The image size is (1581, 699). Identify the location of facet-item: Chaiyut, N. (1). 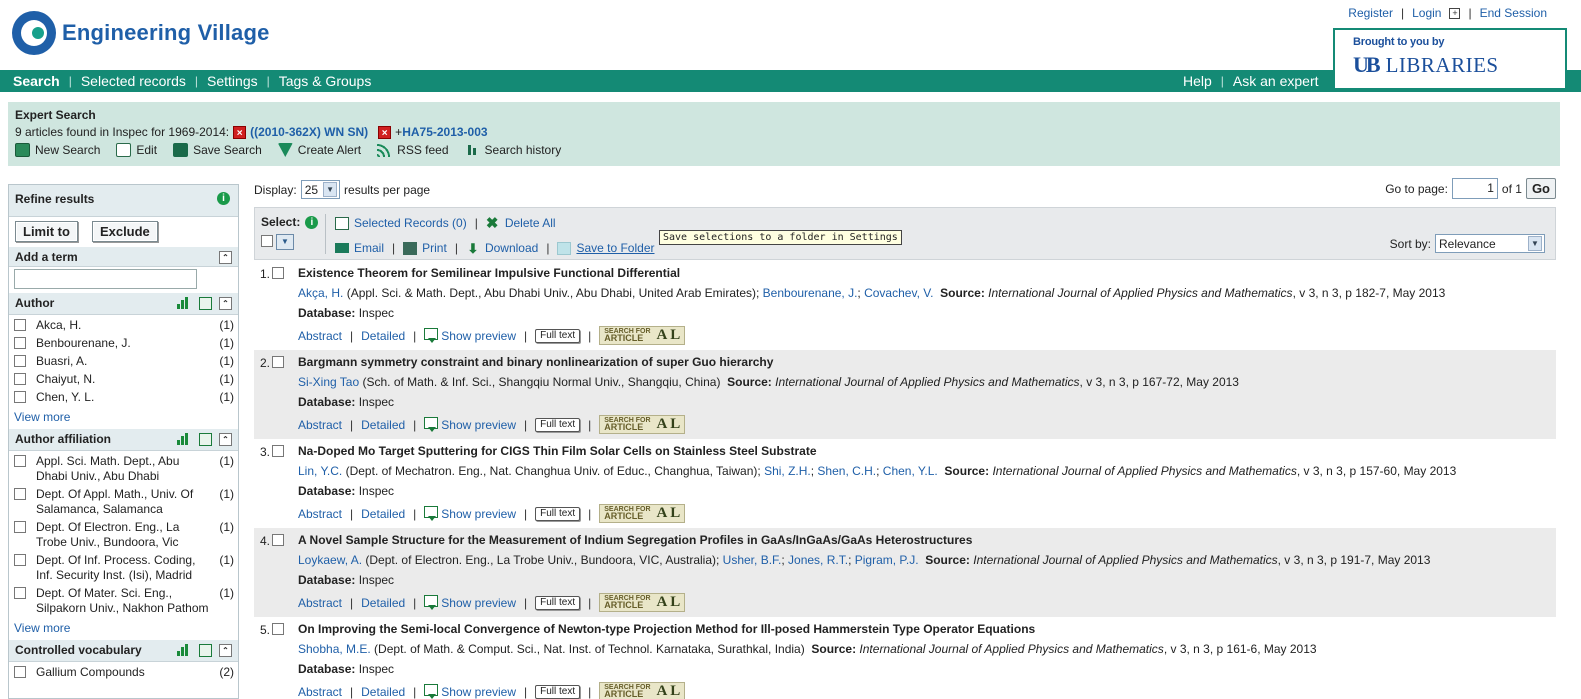
(124, 379).